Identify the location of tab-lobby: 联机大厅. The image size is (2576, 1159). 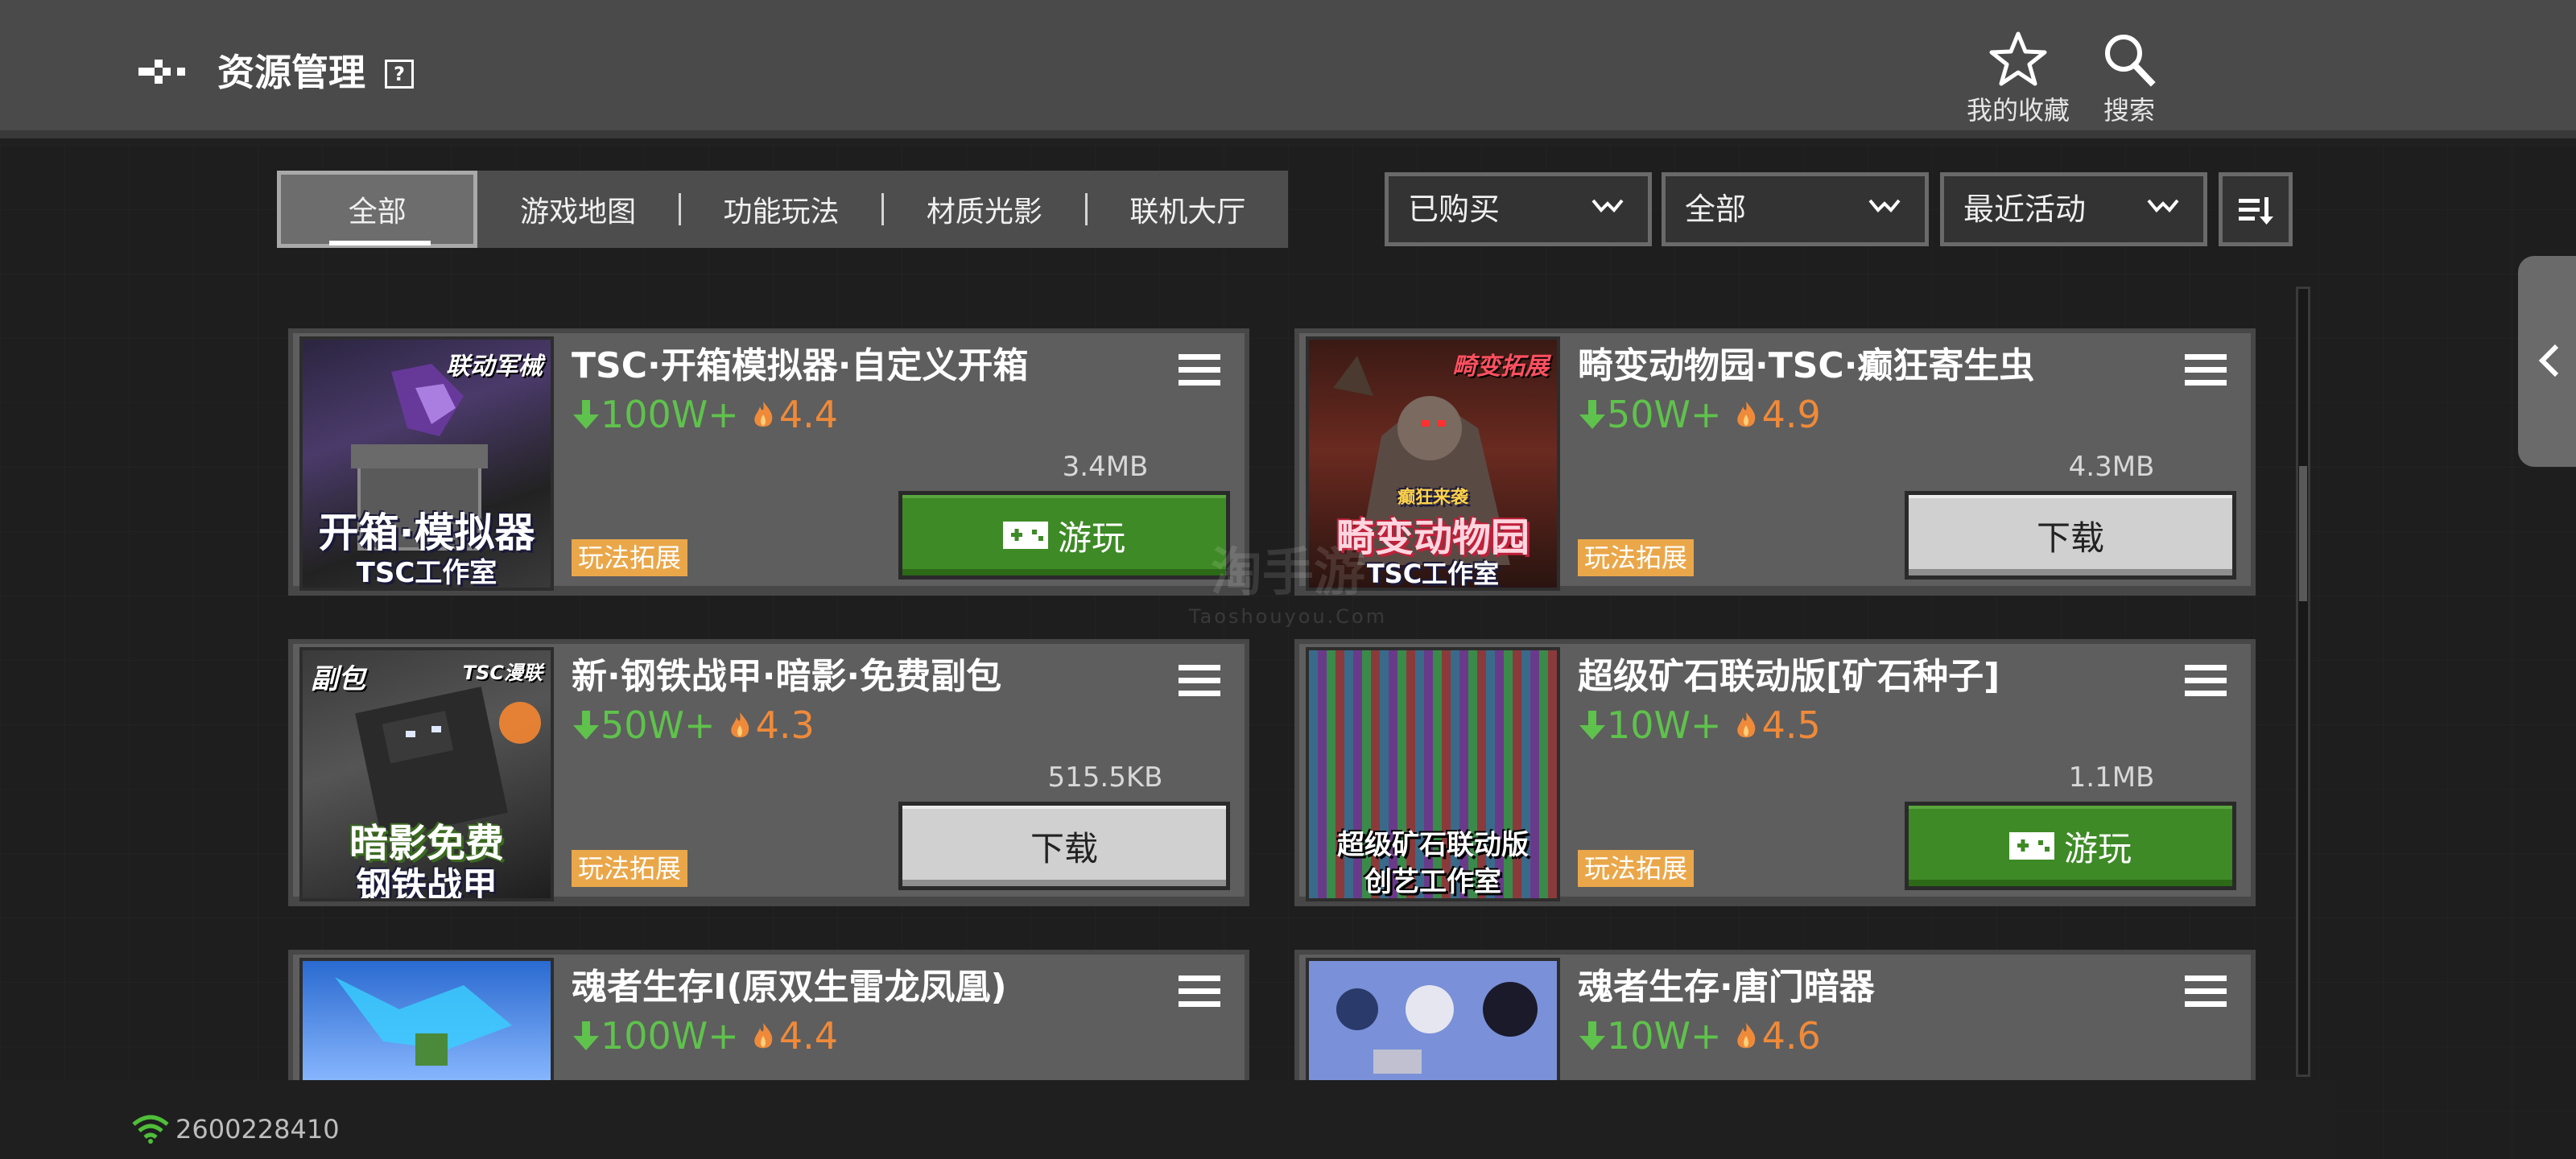
(1188, 210).